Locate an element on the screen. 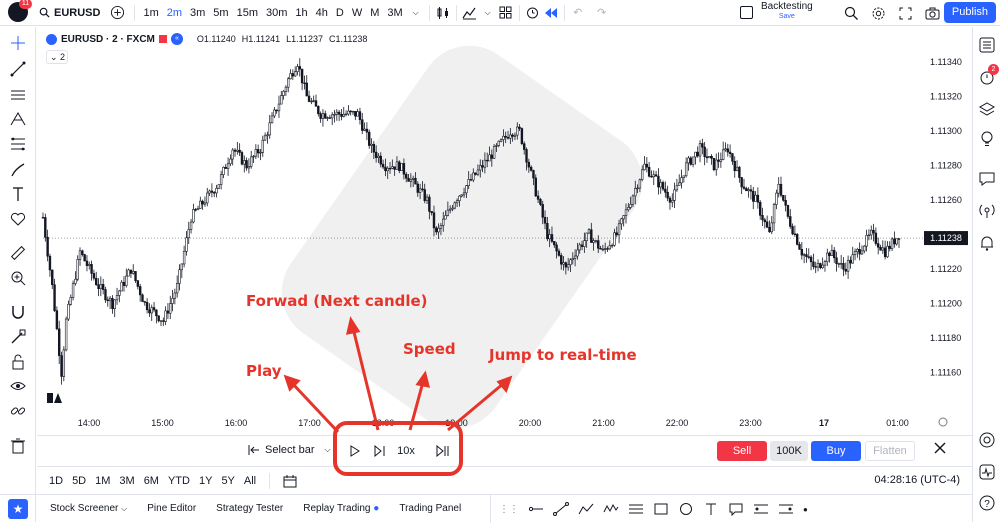 This screenshot has width=1000, height=523. quantity-field: 100K is located at coordinates (789, 451).